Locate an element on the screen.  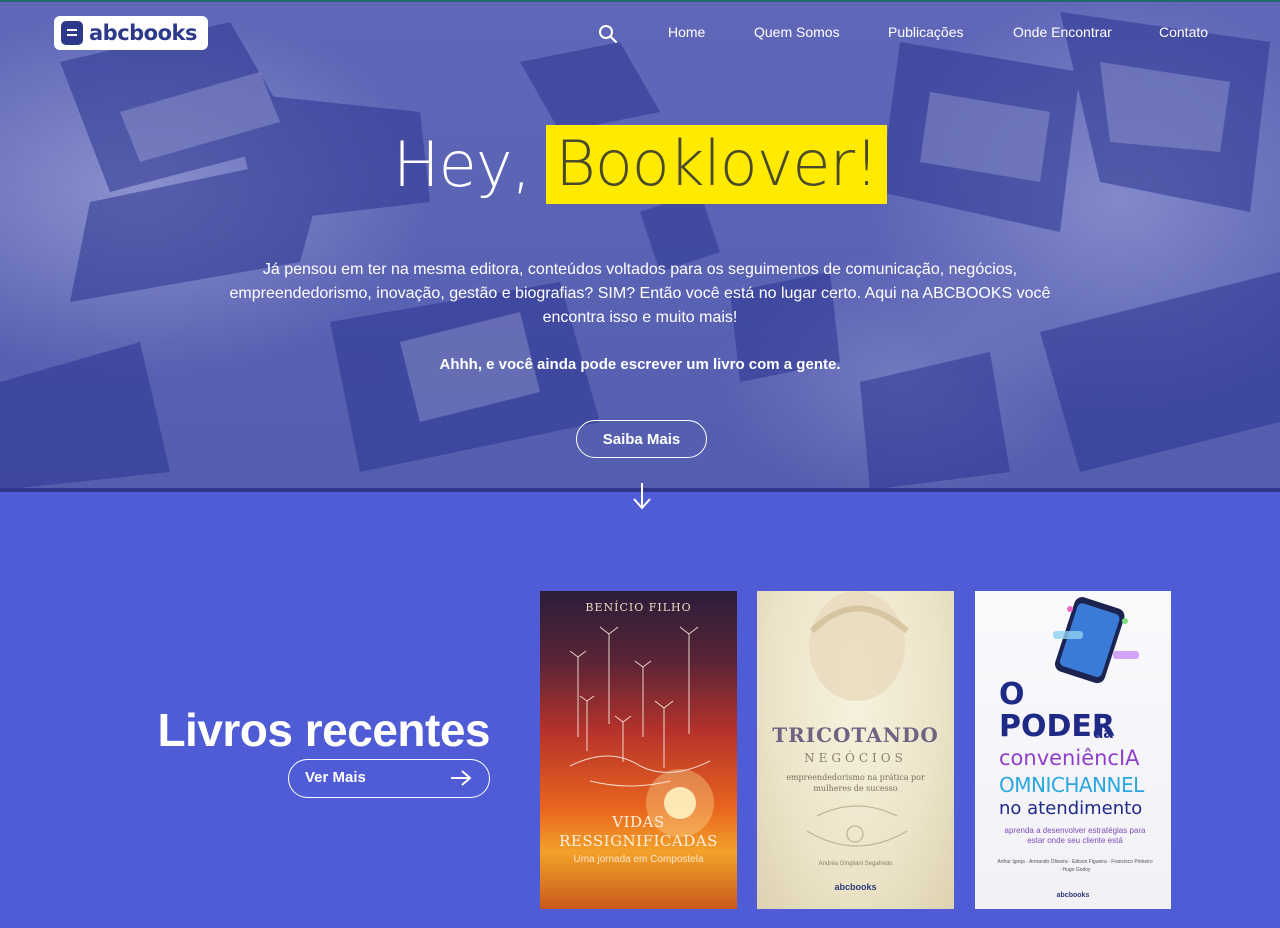
book-title: TRICOTANDO is located at coordinates (855, 735).